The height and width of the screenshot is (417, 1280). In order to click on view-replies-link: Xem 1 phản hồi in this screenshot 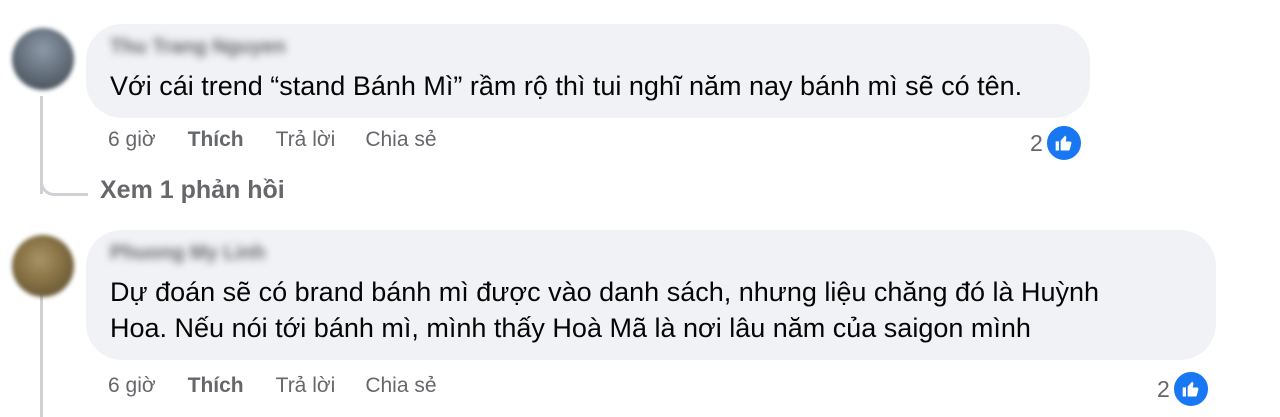, I will do `click(192, 190)`.